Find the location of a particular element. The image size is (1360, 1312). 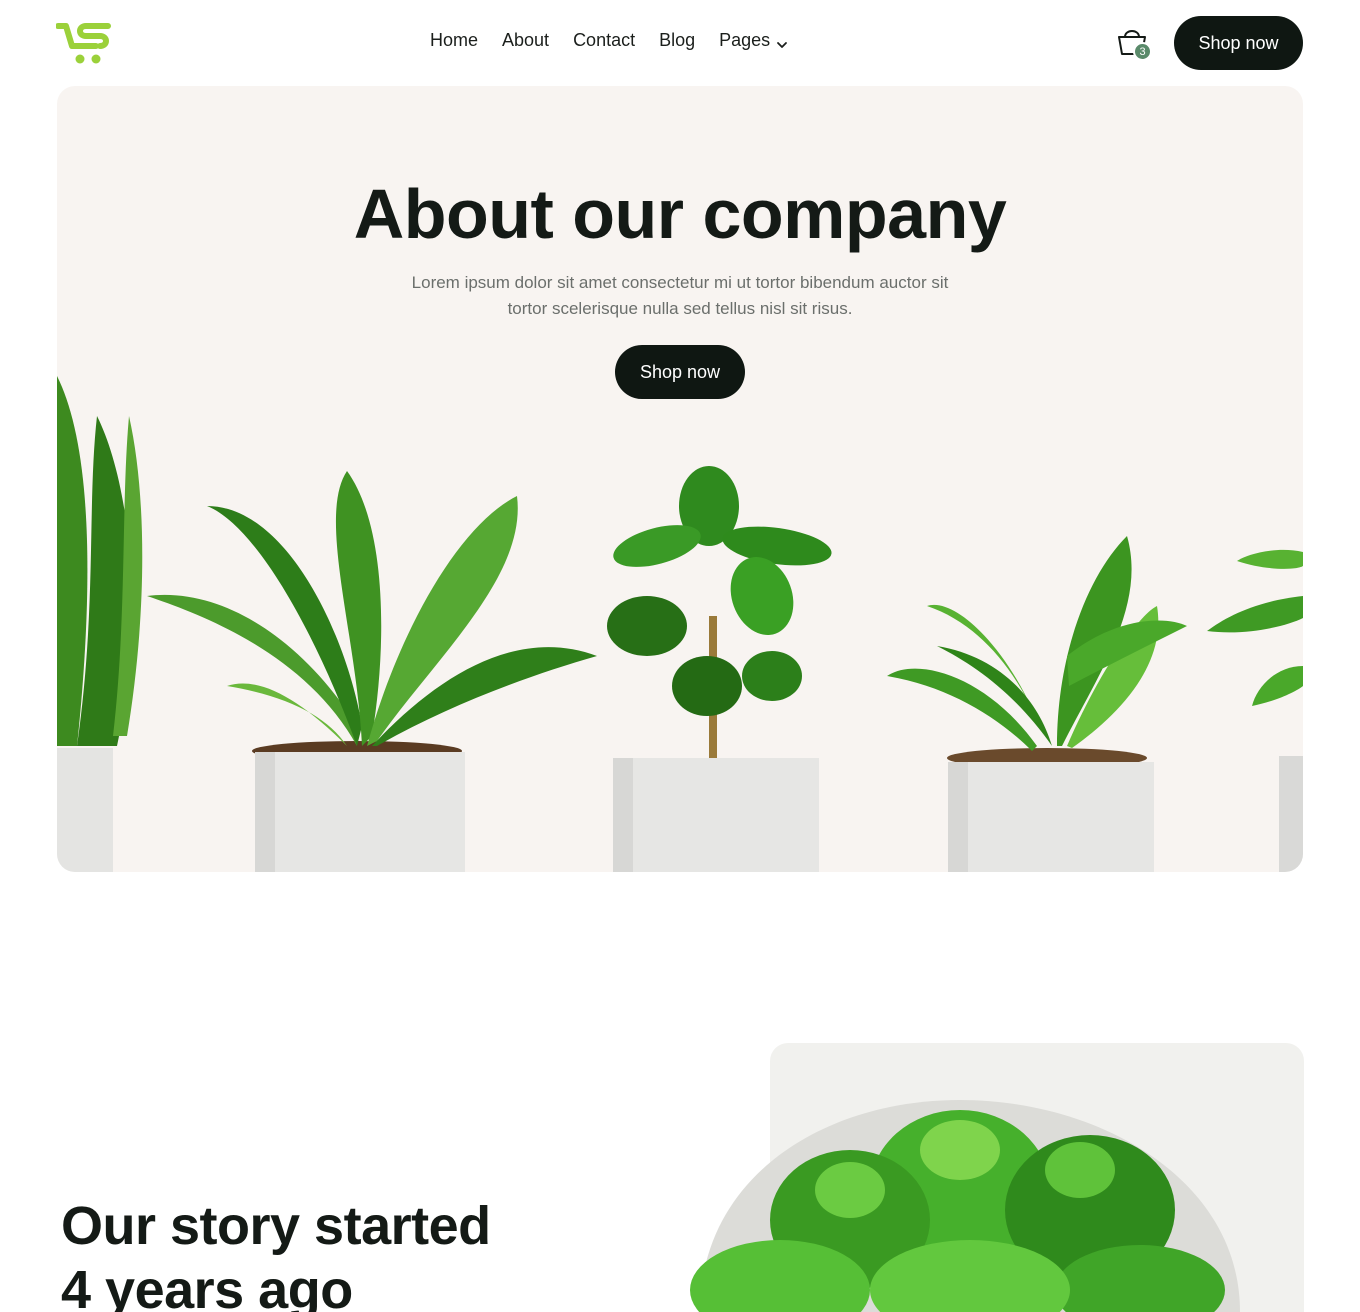

story-title-line2: 4 years ago is located at coordinates (207, 1286).